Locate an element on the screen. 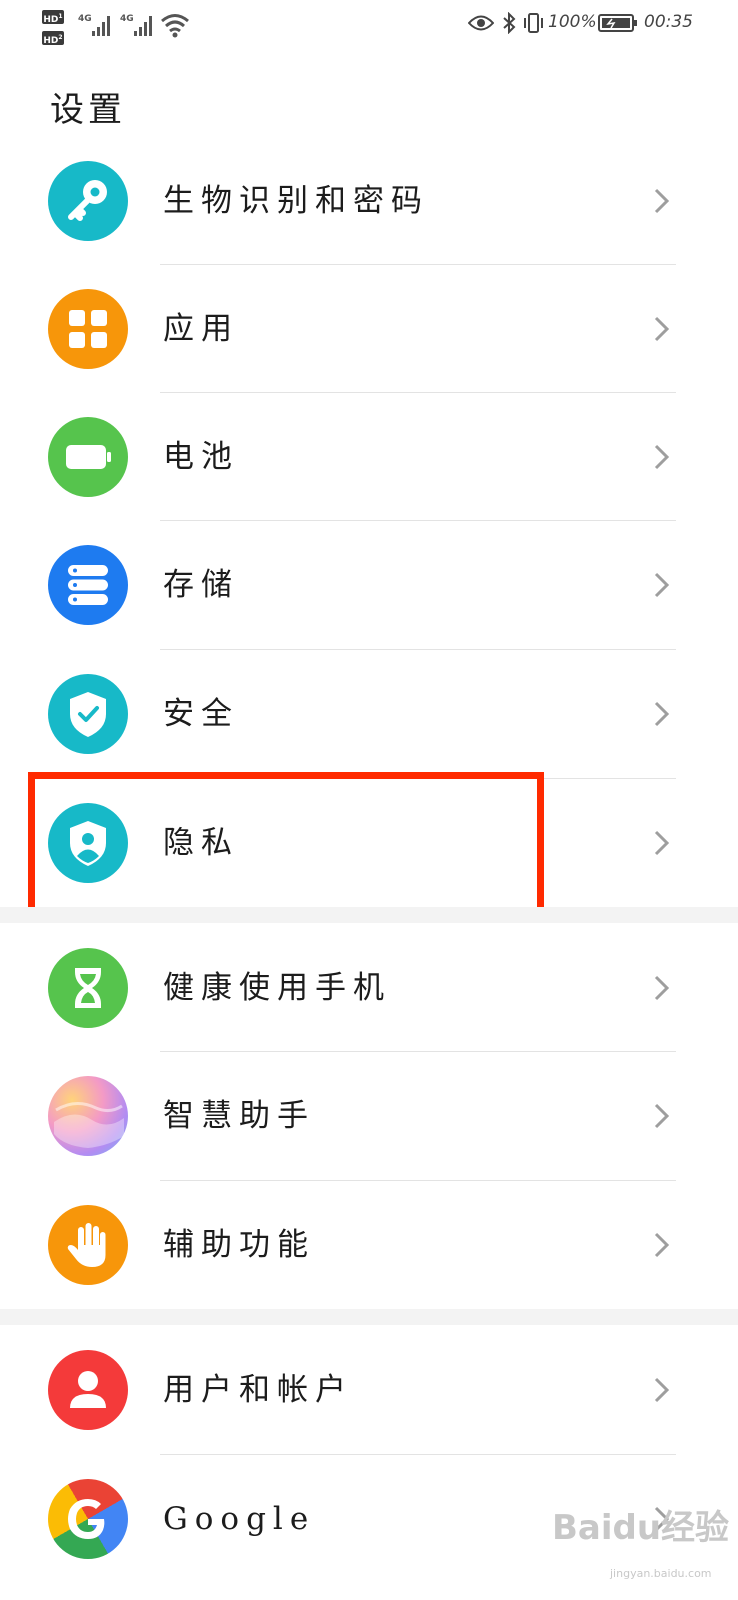 This screenshot has width=738, height=1600. settings-item-biometrics: 生物识别和密码 is located at coordinates (369, 201).